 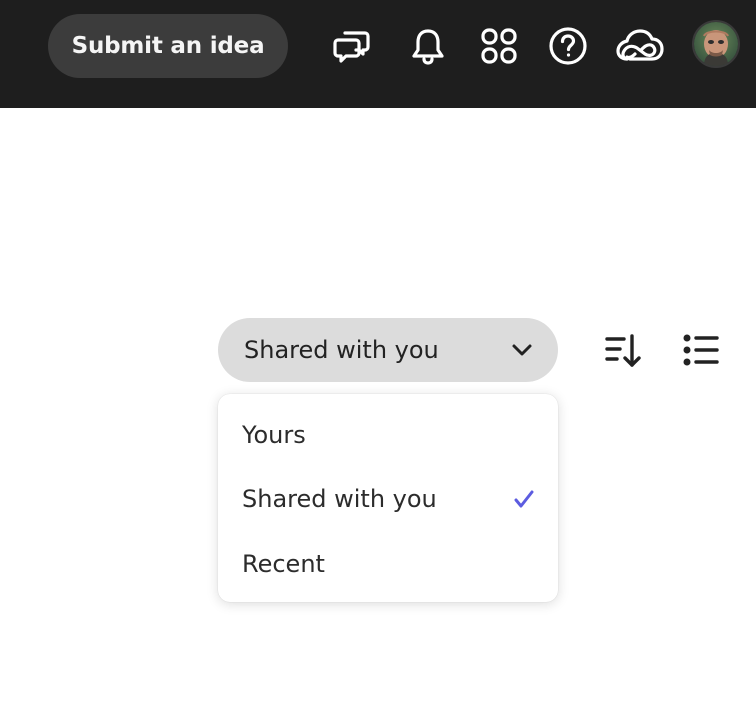 What do you see at coordinates (168, 46) in the screenshot?
I see `submit-idea-button: Submit an idea` at bounding box center [168, 46].